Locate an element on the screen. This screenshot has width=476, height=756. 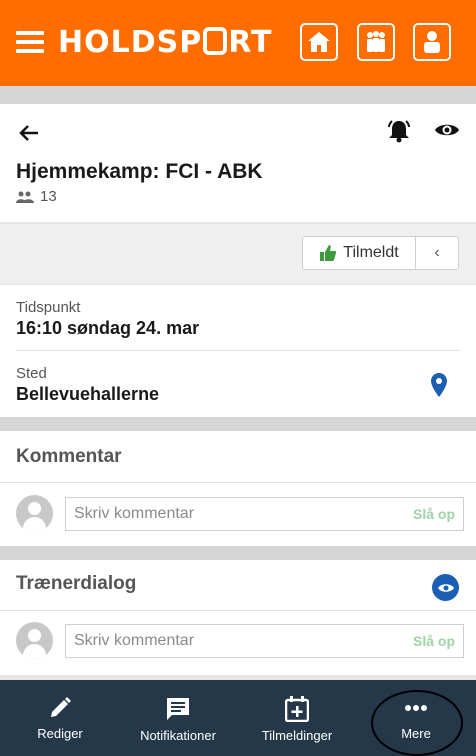
comments-heading: Kommentar is located at coordinates (69, 456).